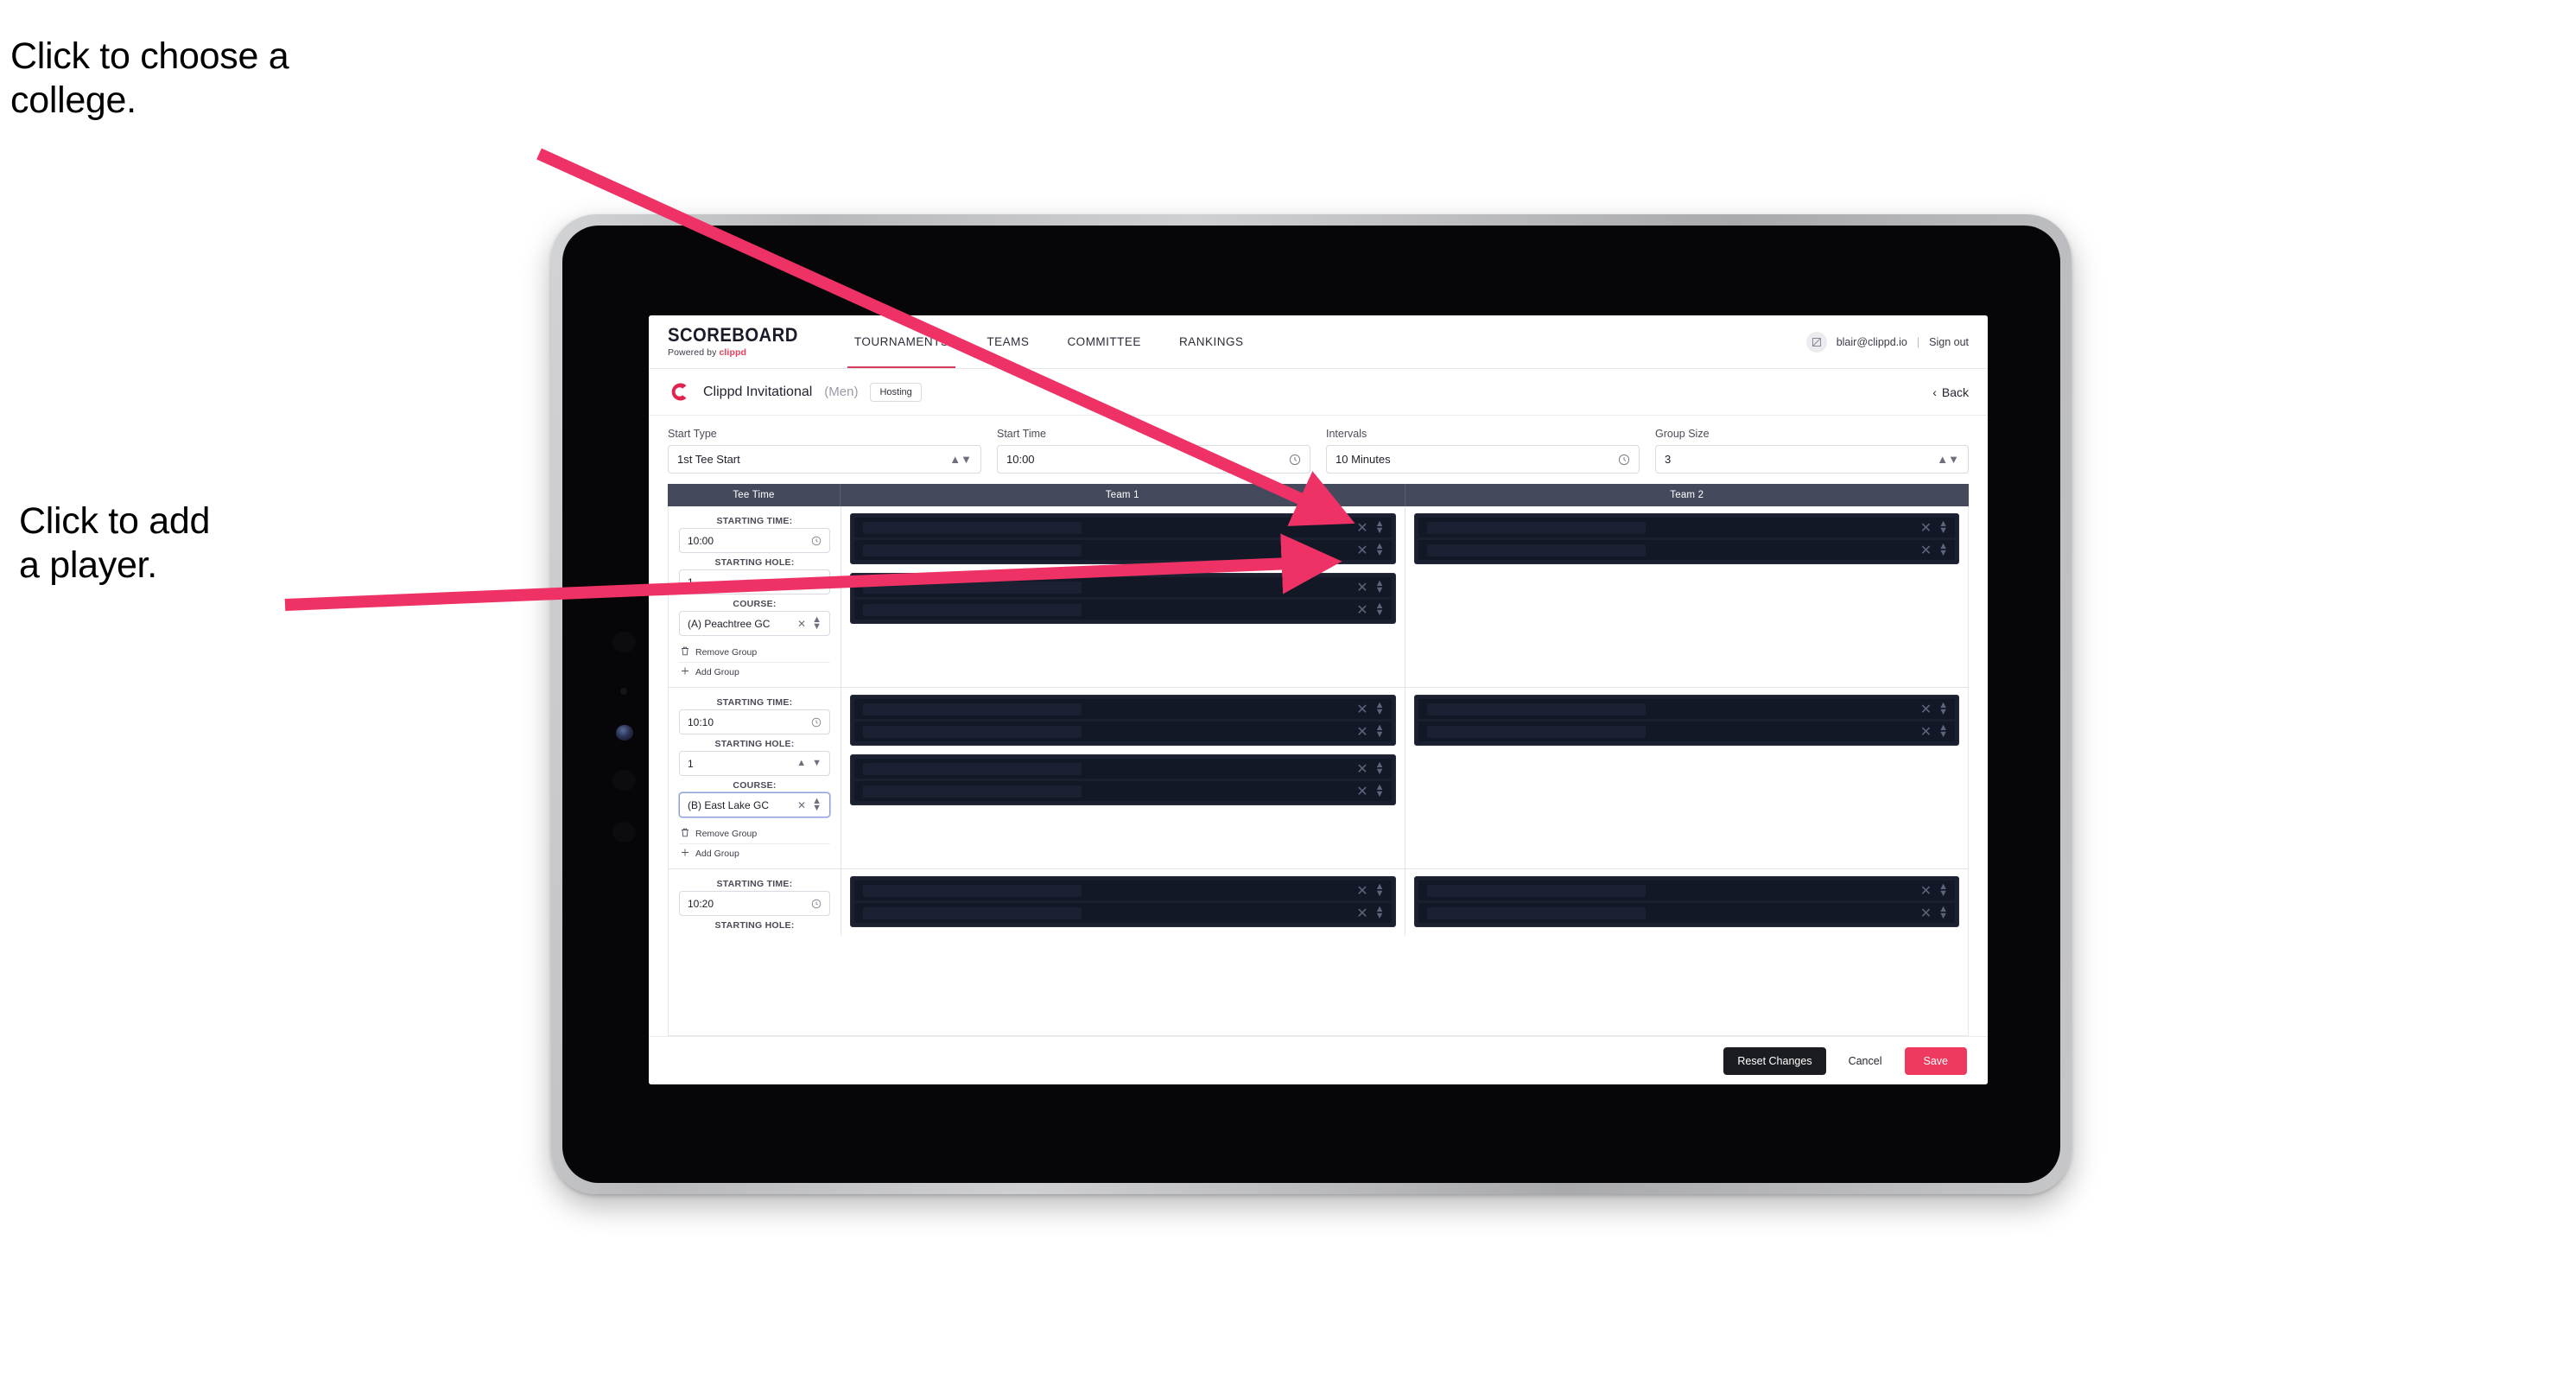 This screenshot has width=2576, height=1386. Describe the element at coordinates (901, 341) in the screenshot. I see `nav-tab-tournaments: TOURNAMENTS` at that location.